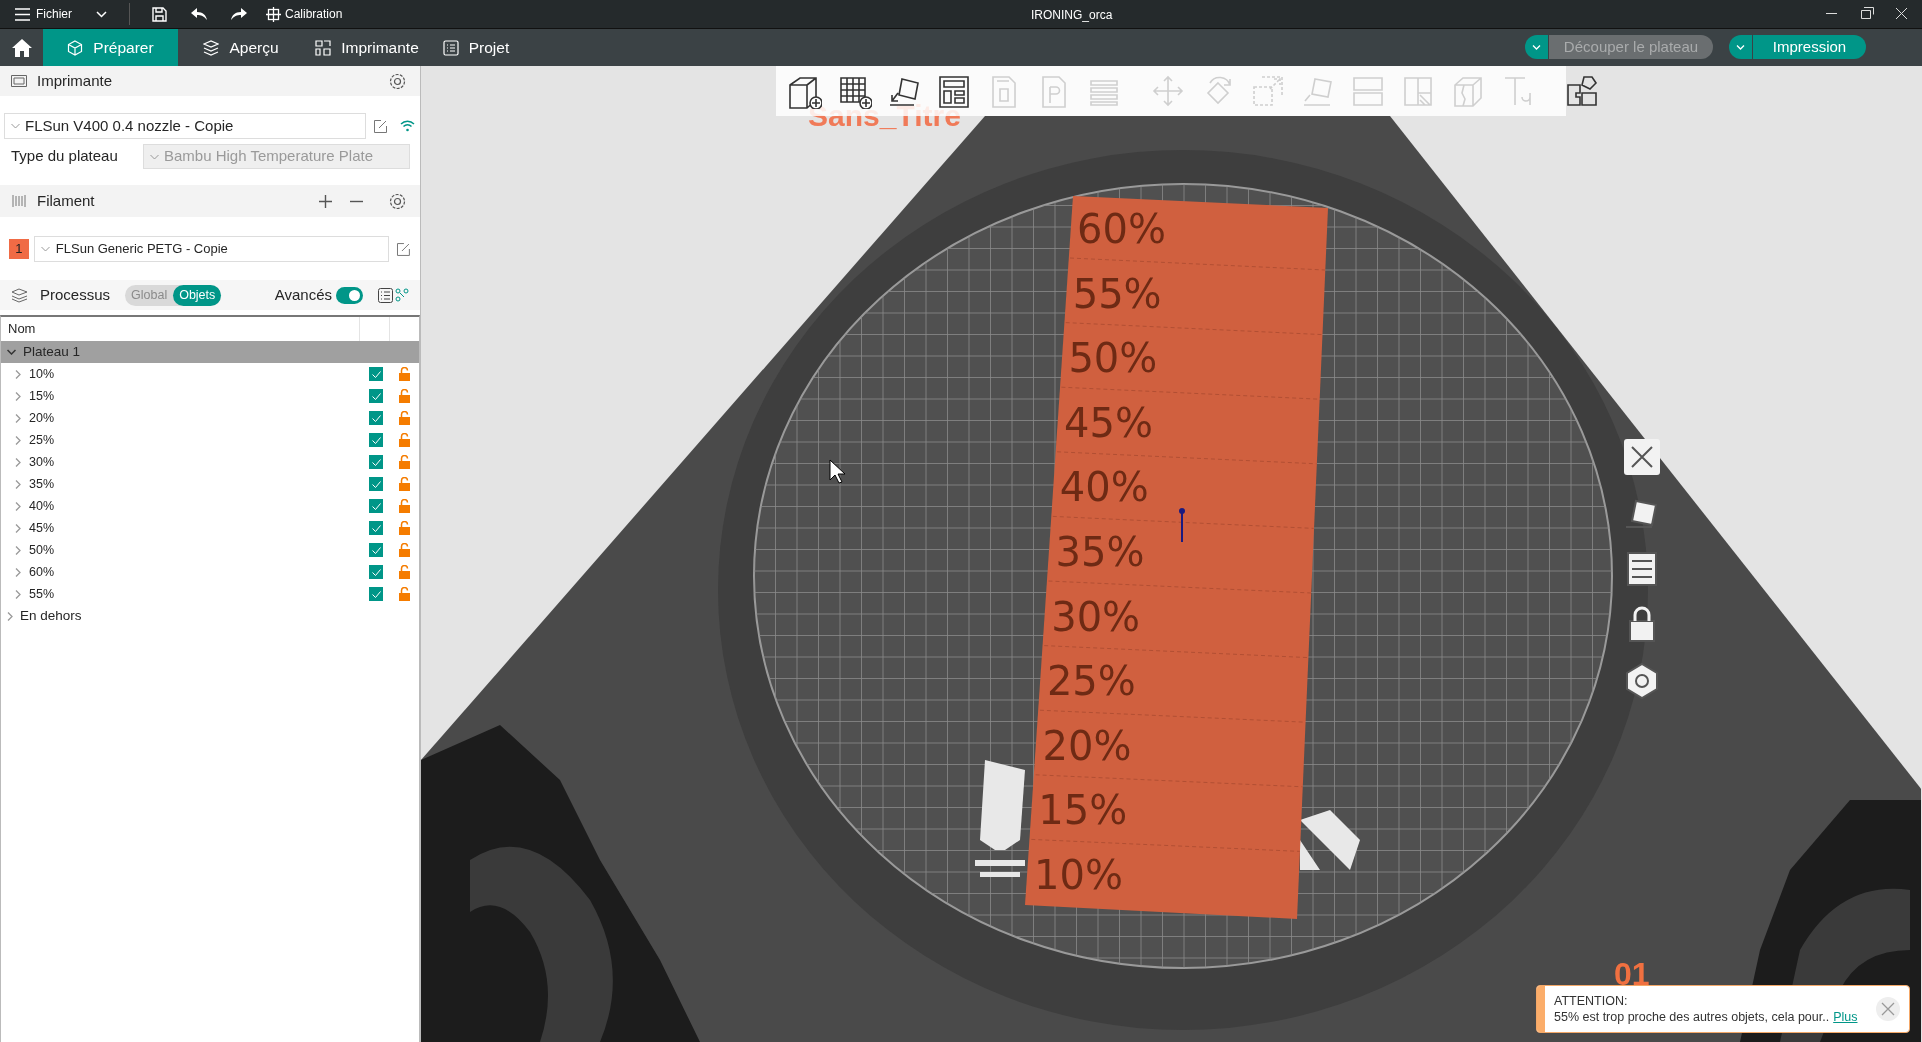  I want to click on cube-icon, so click(75, 47).